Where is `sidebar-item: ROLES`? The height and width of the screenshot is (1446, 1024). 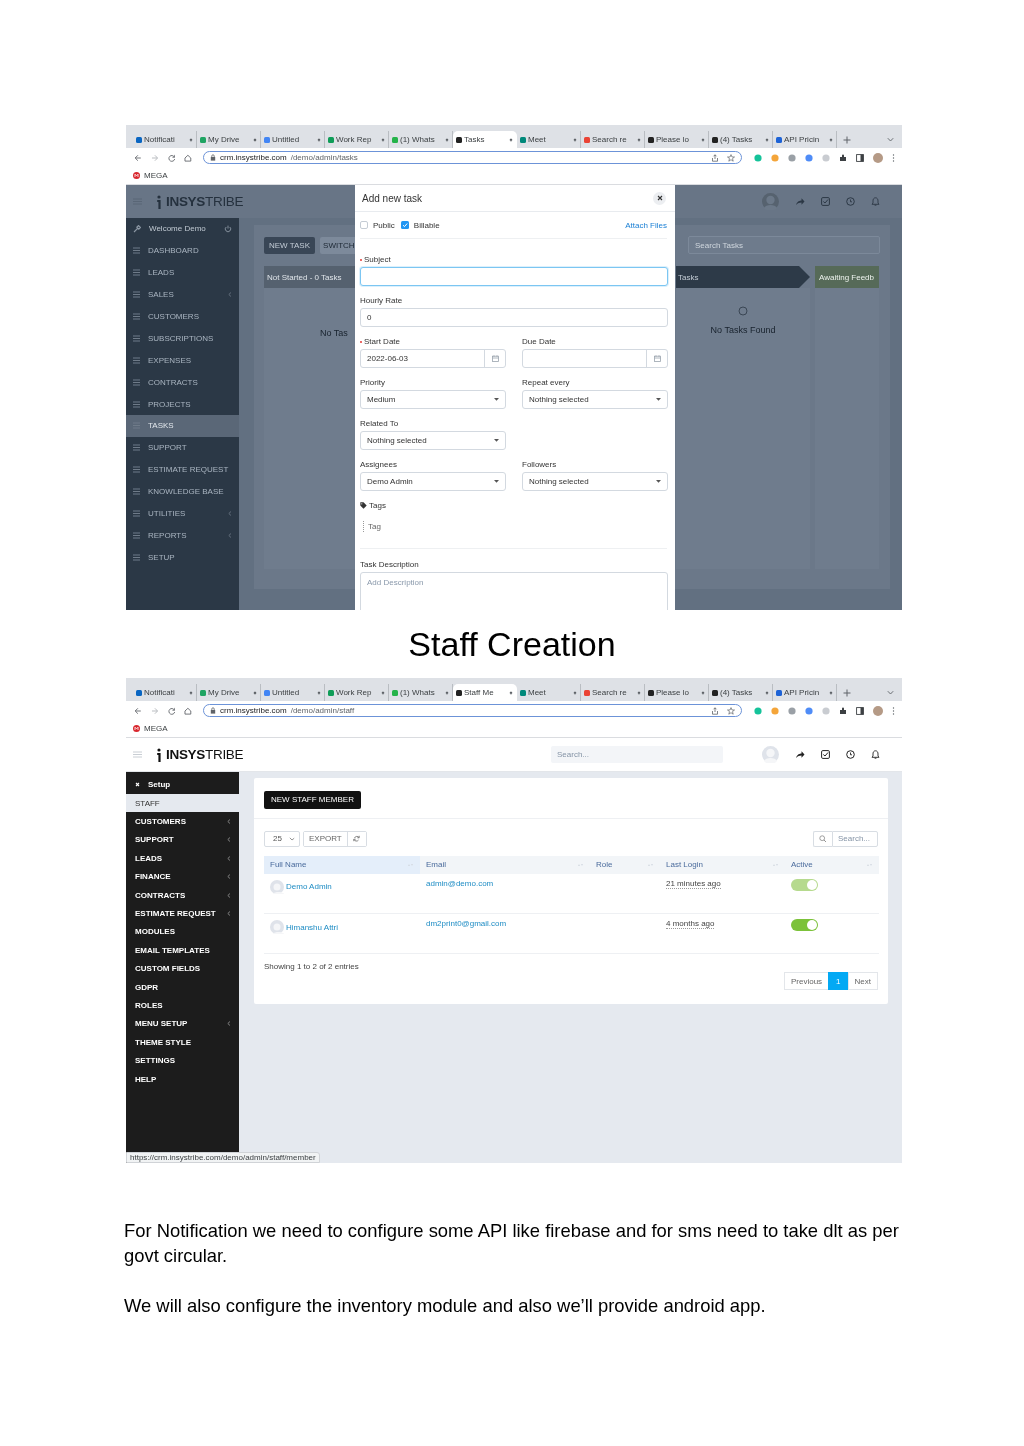
sidebar-item: ROLES is located at coordinates (182, 1005).